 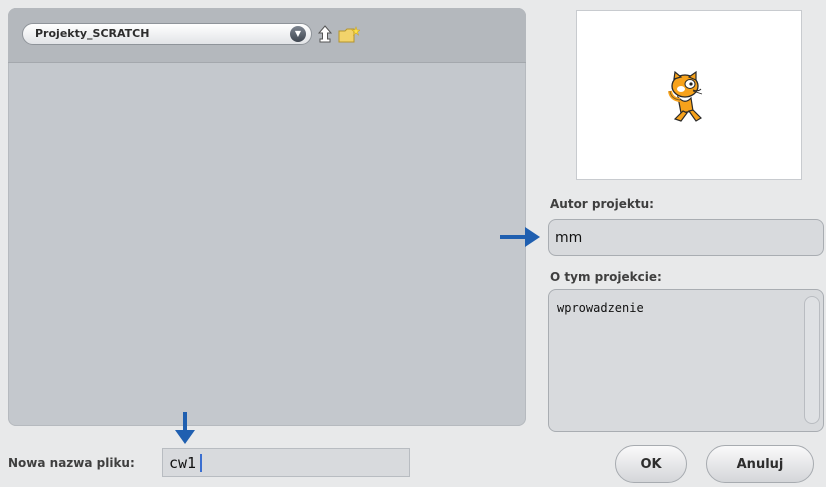 What do you see at coordinates (349, 35) in the screenshot?
I see `new-folder-icon` at bounding box center [349, 35].